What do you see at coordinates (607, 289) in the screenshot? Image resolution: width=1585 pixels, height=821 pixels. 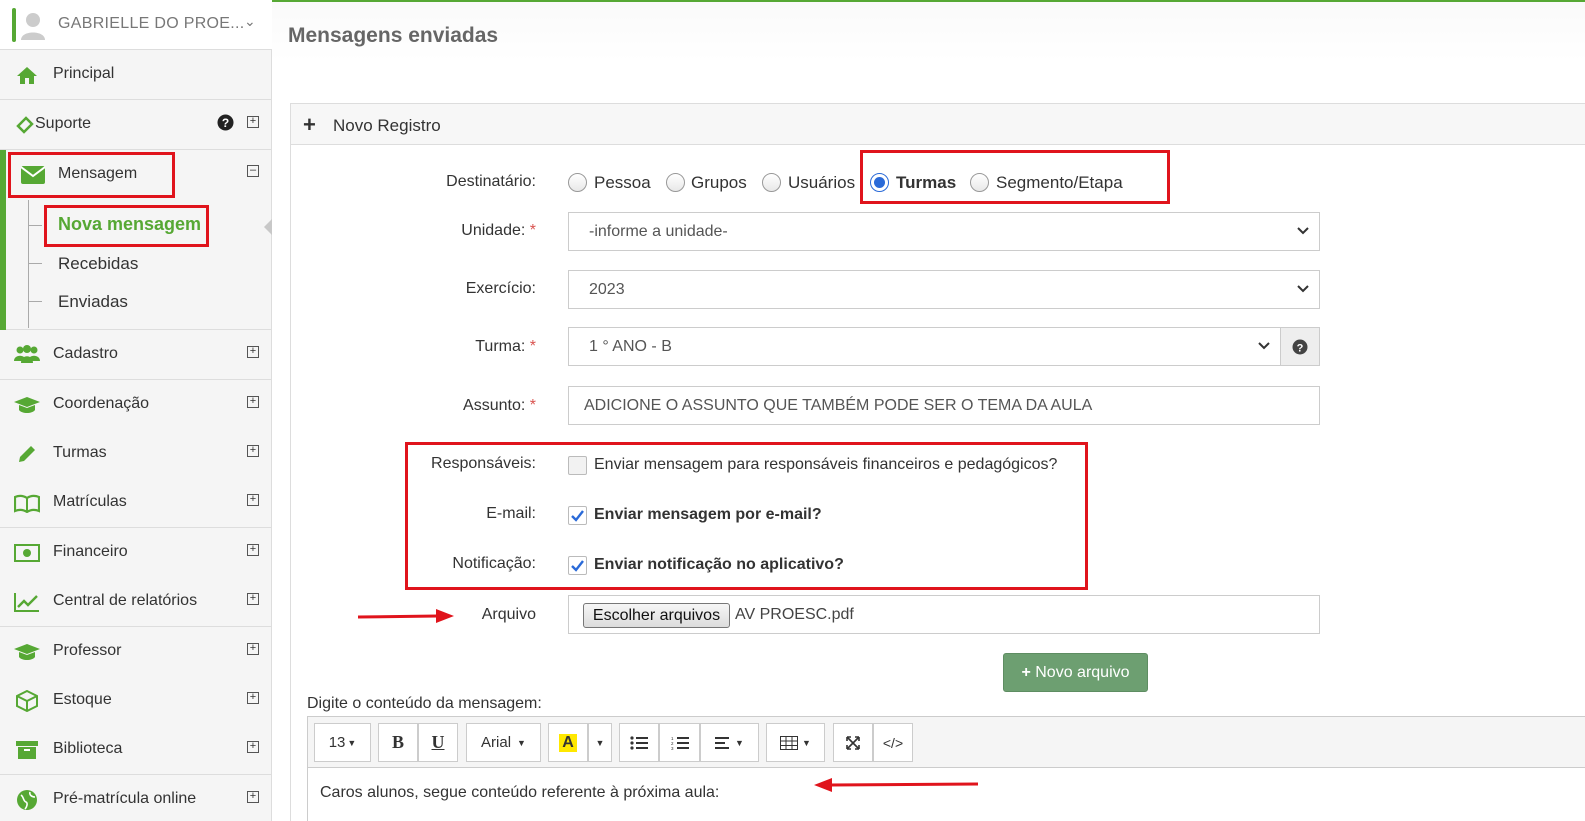 I see `exercicio-value: 2023` at bounding box center [607, 289].